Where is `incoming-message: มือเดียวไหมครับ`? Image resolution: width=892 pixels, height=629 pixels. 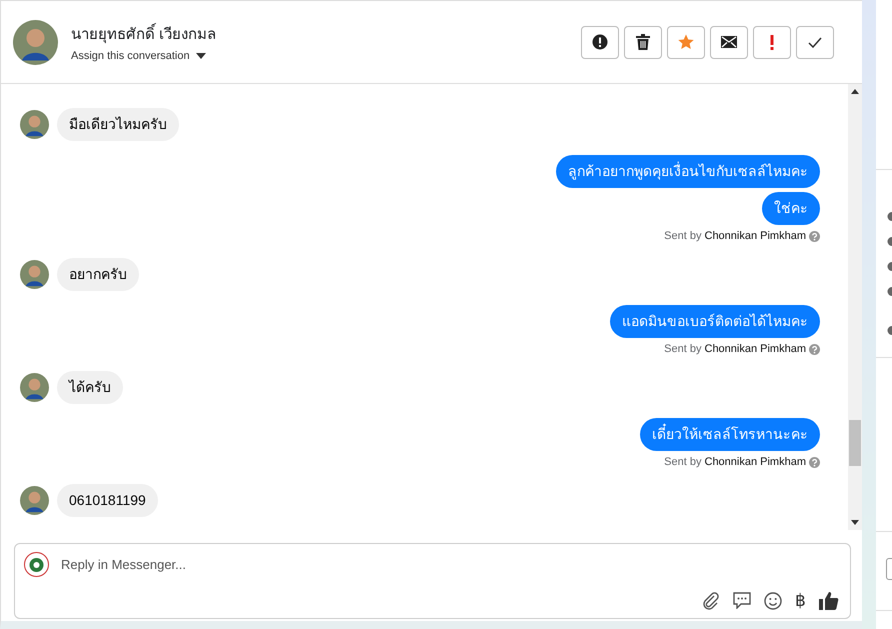 incoming-message: มือเดียวไหมครับ is located at coordinates (118, 124).